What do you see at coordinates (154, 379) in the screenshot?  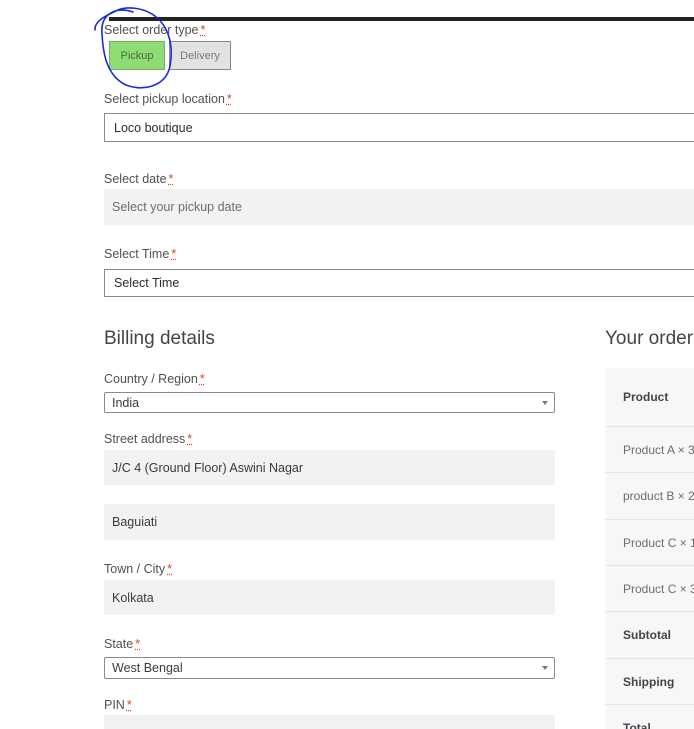 I see `country-label: Country / Region *` at bounding box center [154, 379].